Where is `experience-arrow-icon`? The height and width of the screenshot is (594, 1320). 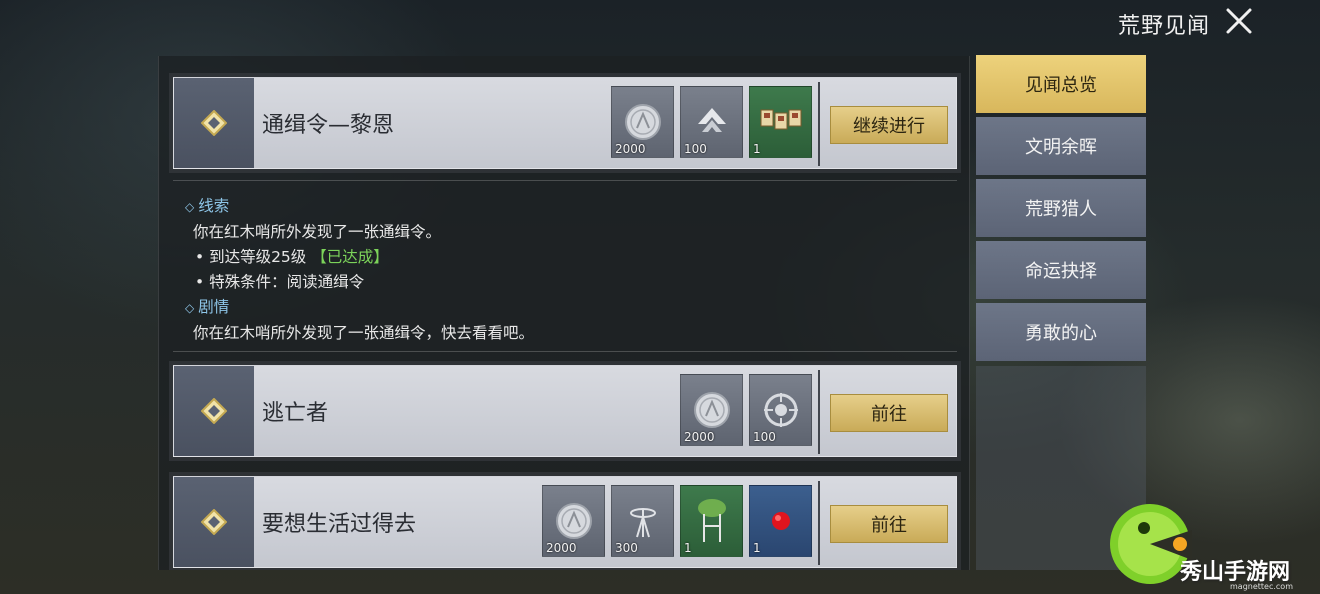
experience-arrow-icon is located at coordinates (711, 120).